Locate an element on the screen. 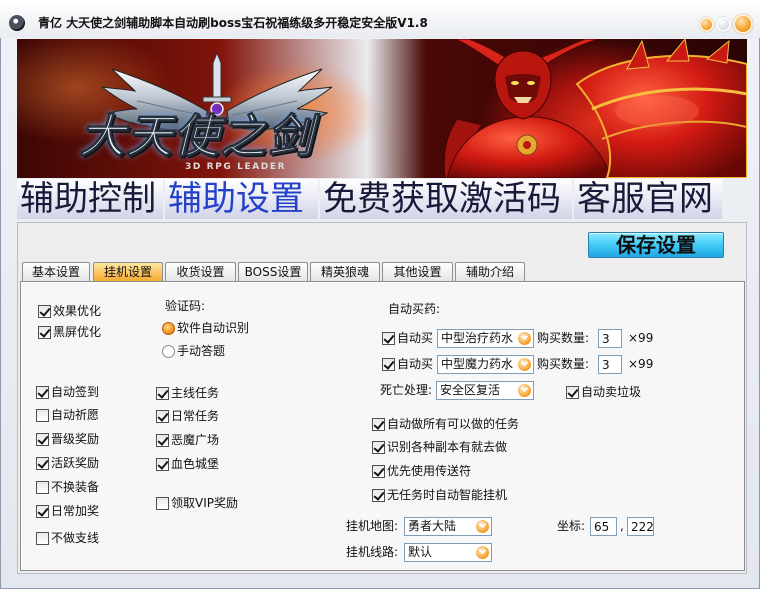  activity-reward-label: 活跃奖励 is located at coordinates (75, 463).